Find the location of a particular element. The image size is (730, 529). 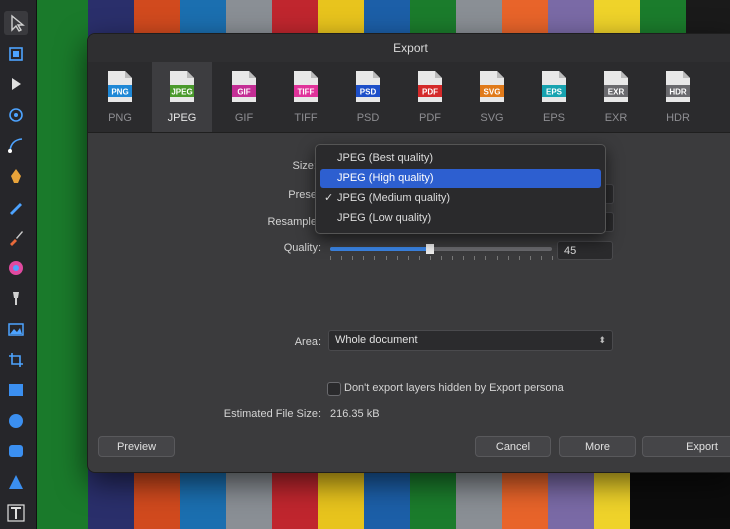

place-image-icon is located at coordinates (16, 329).